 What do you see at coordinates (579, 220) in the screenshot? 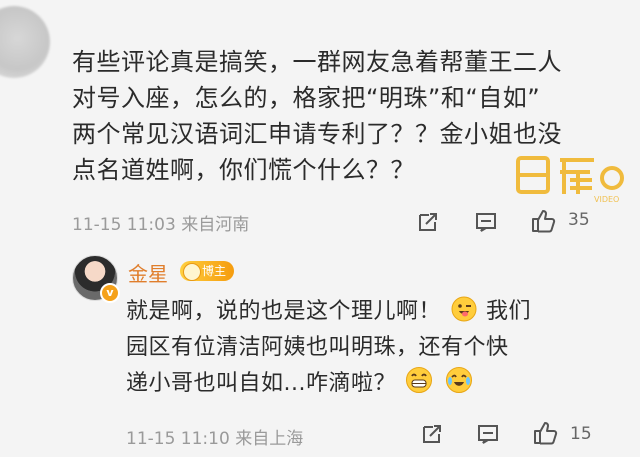
I see `like-count: 35` at bounding box center [579, 220].